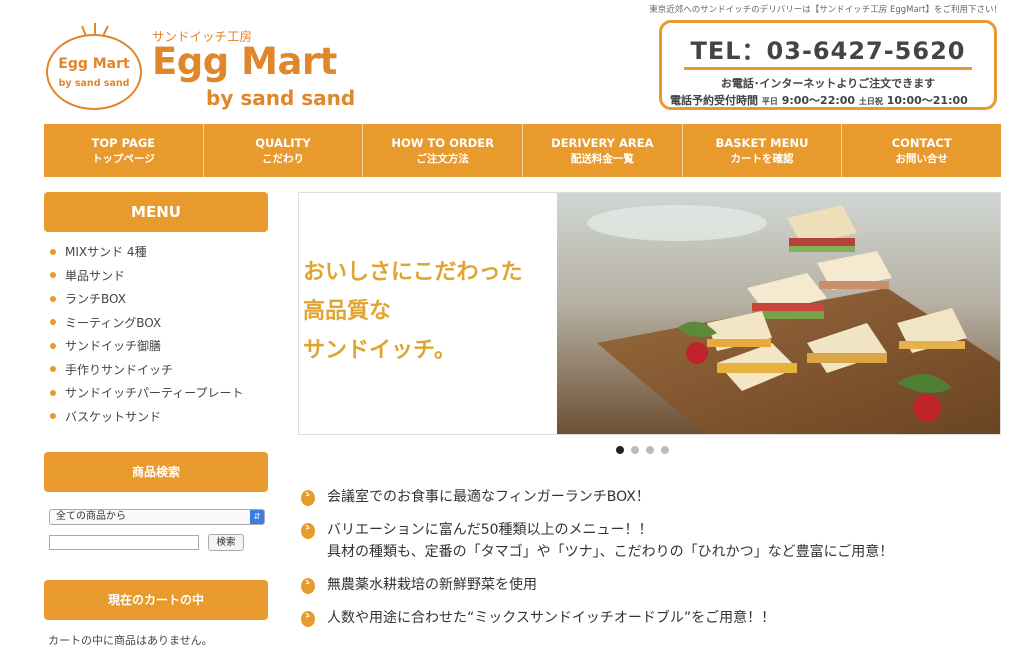 The height and width of the screenshot is (648, 1024). Describe the element at coordinates (927, 100) in the screenshot. I see `weekend-hours: 10:00～21:00` at that location.